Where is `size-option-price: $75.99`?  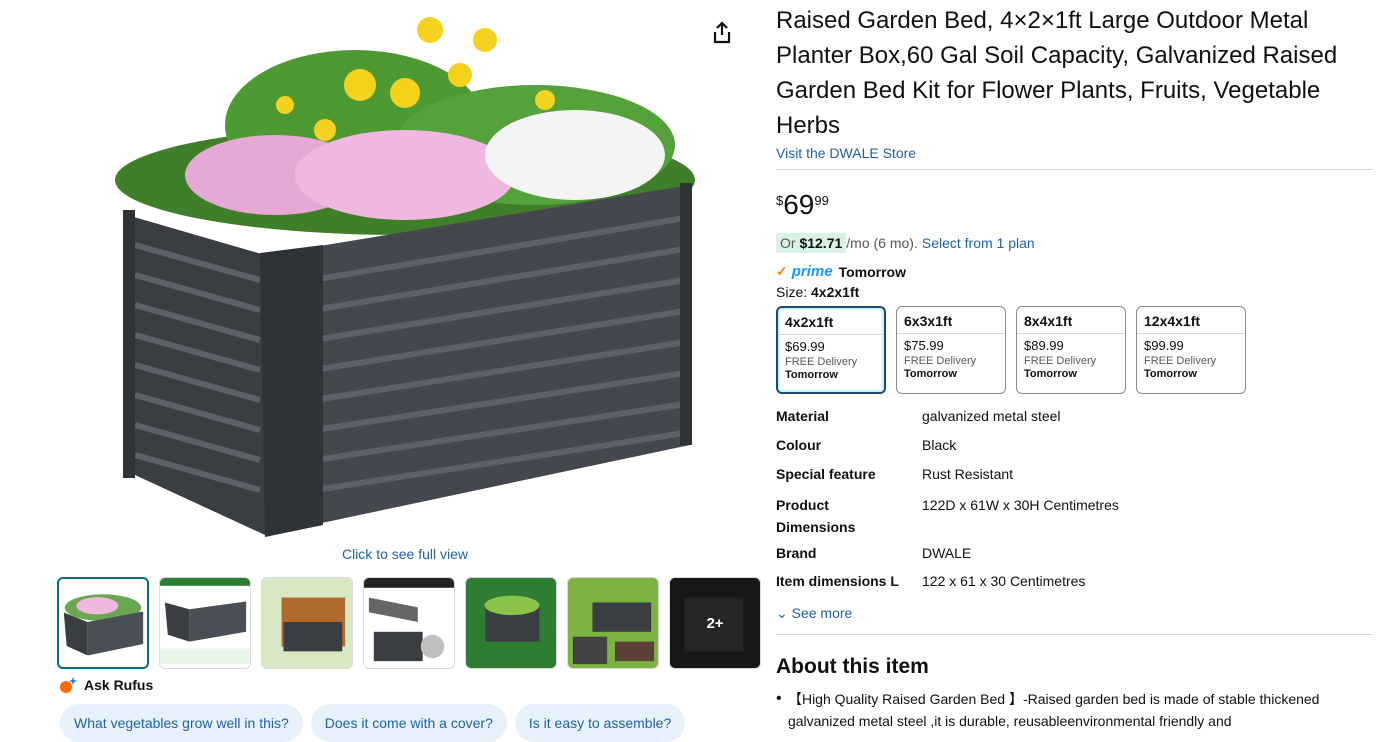 size-option-price: $75.99 is located at coordinates (924, 345).